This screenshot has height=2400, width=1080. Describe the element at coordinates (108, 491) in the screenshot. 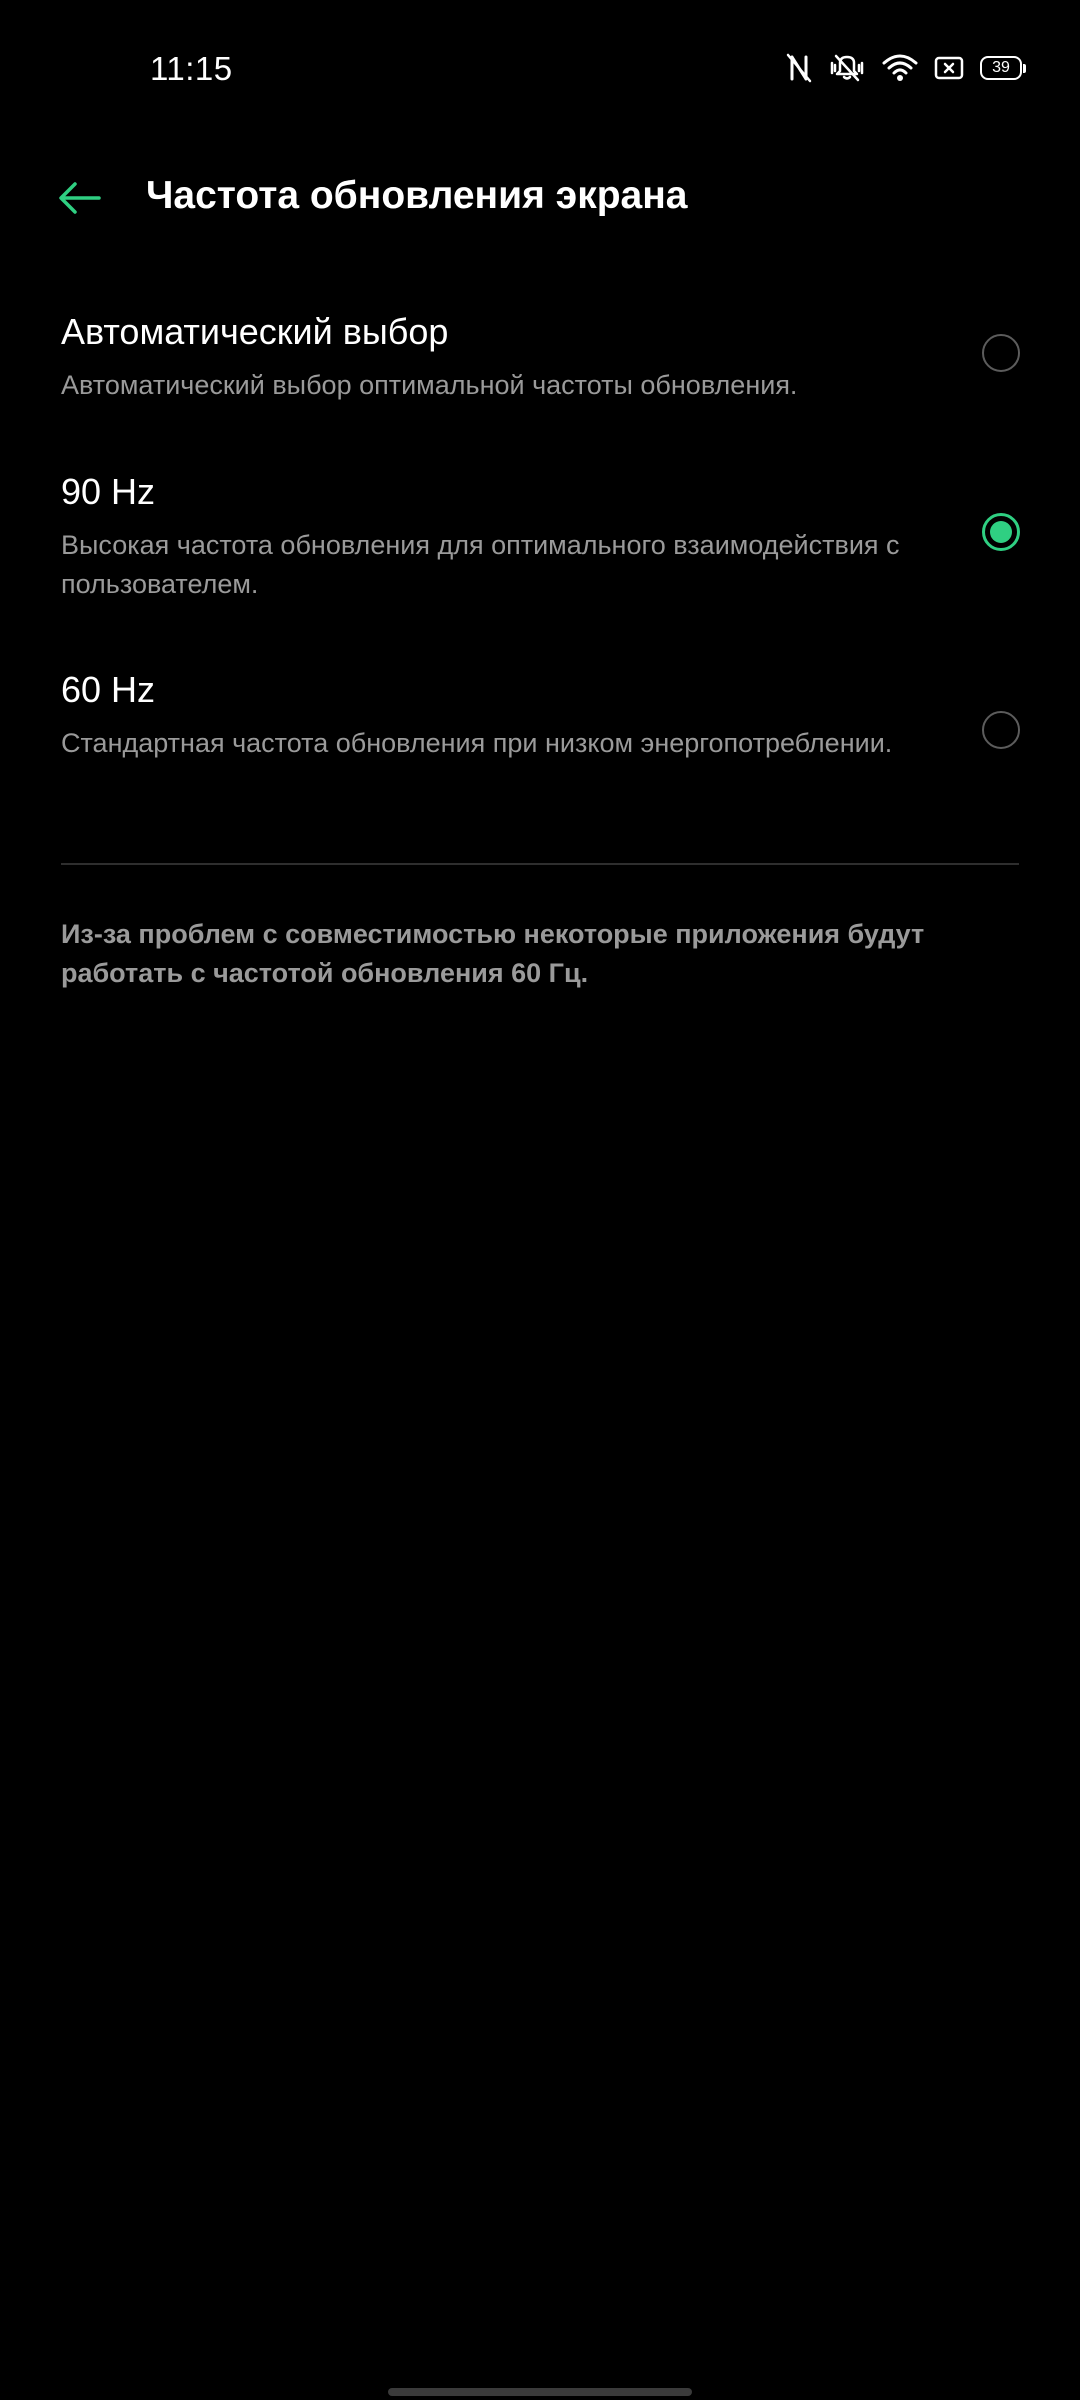

I see `option-title: 90 Hz` at that location.